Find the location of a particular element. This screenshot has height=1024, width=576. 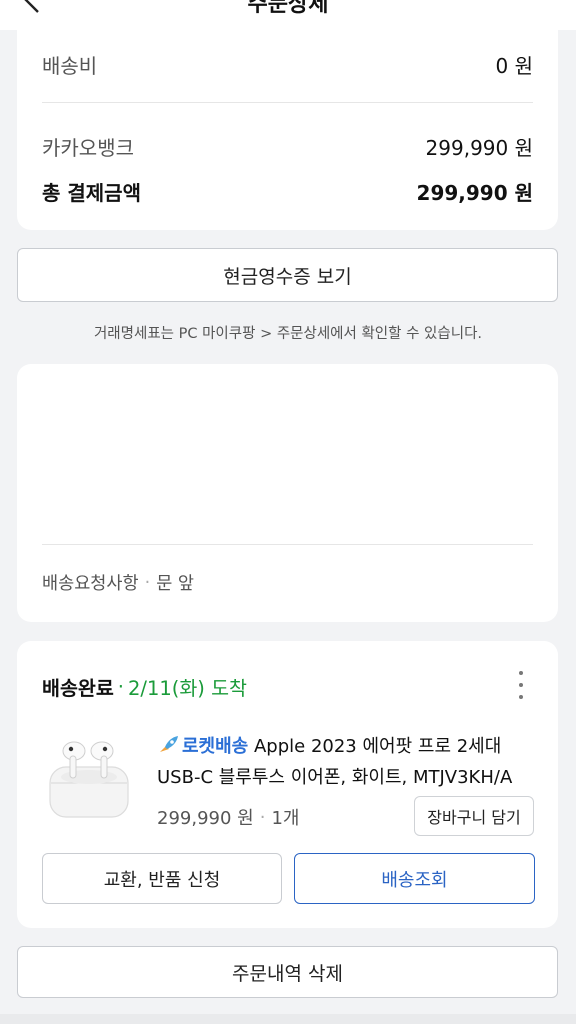

total-payment-label: 총 결제금액 is located at coordinates (91, 193).